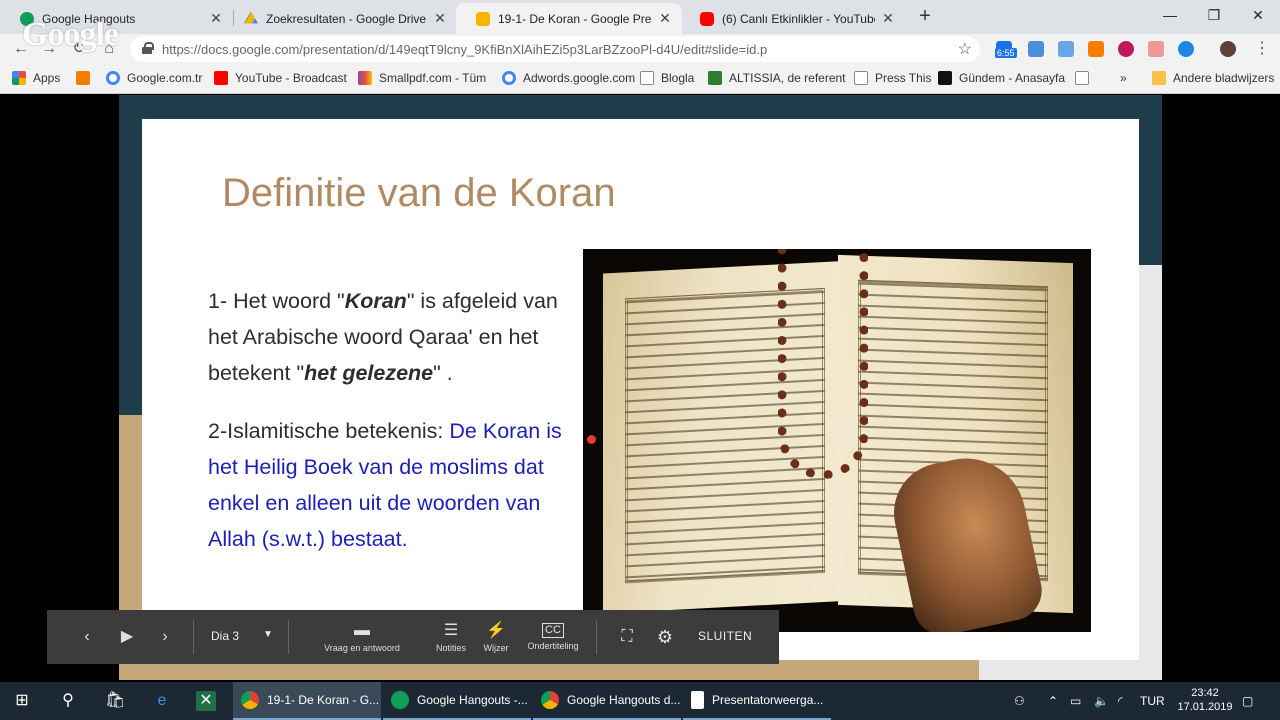 This screenshot has height=720, width=1280. I want to click on play-button: ▶, so click(127, 637).